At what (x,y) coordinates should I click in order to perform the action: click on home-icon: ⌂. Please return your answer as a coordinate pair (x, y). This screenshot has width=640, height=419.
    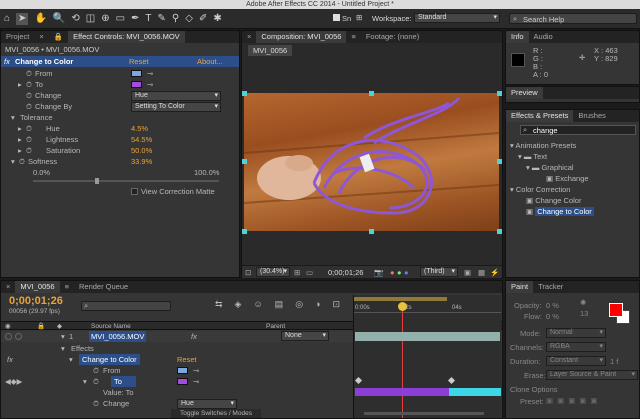
    Looking at the image, I should click on (7, 19).